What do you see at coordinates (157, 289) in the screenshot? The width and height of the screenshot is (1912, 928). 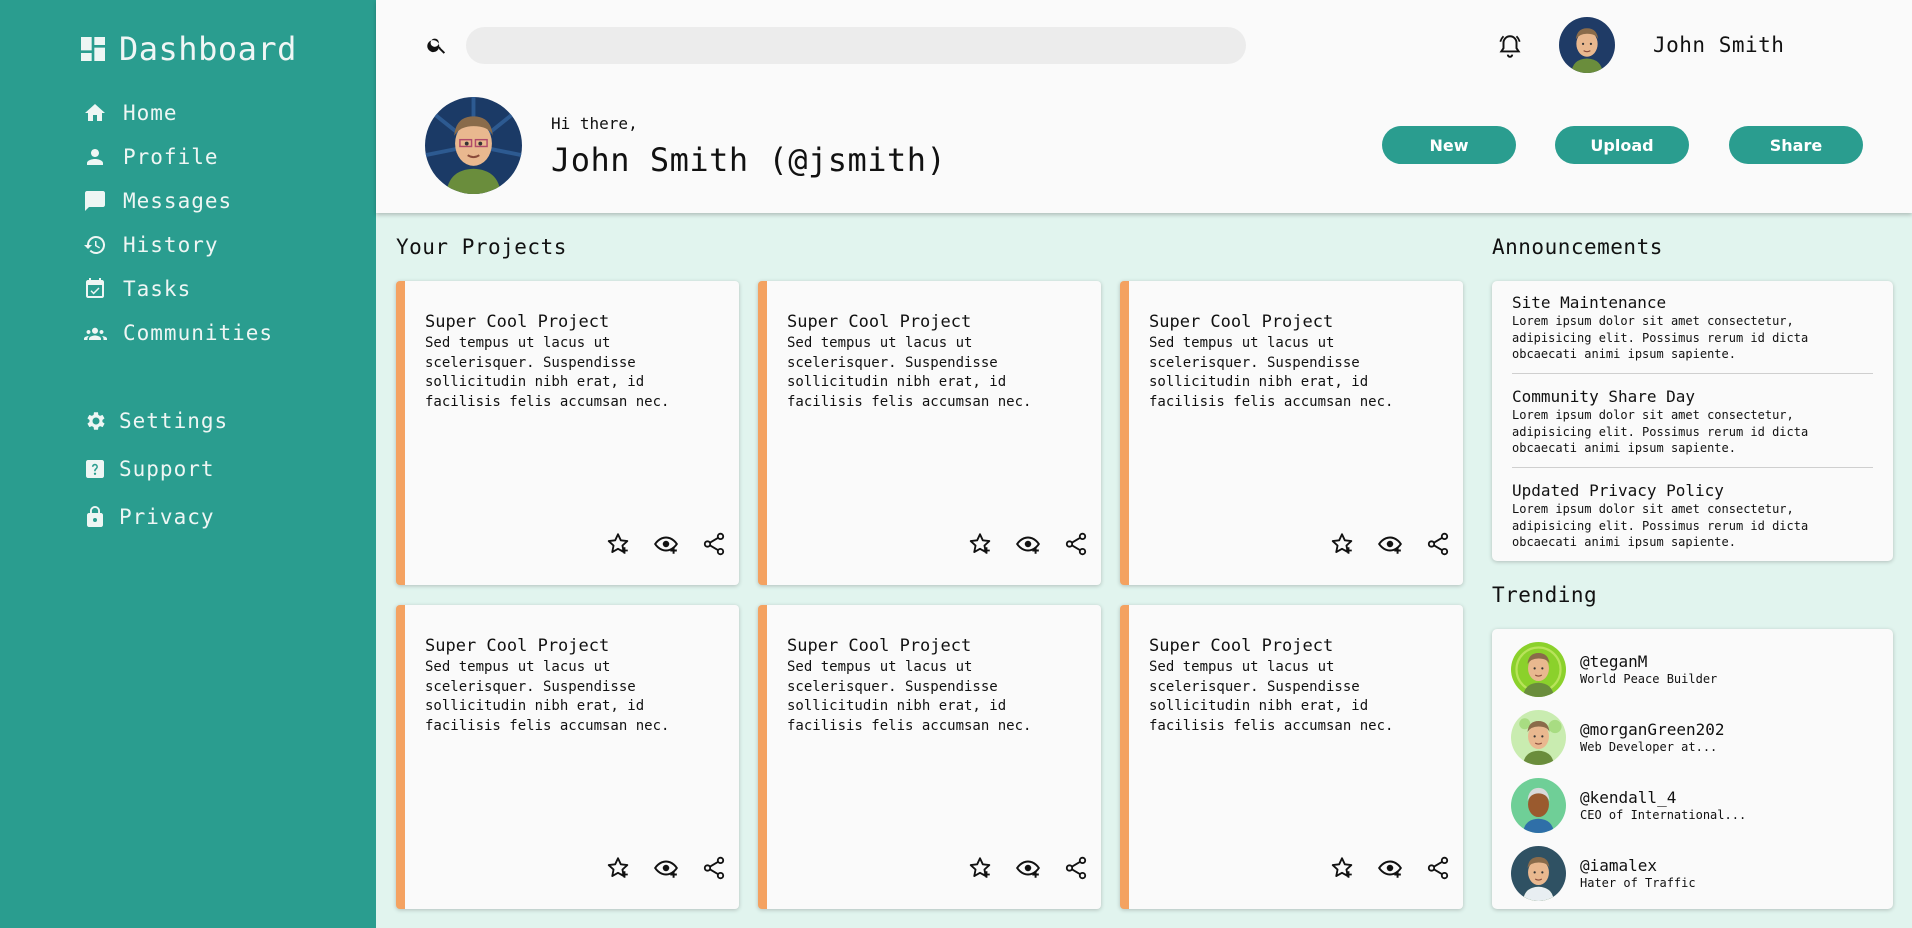 I see `sidebar-item-label: Tasks` at bounding box center [157, 289].